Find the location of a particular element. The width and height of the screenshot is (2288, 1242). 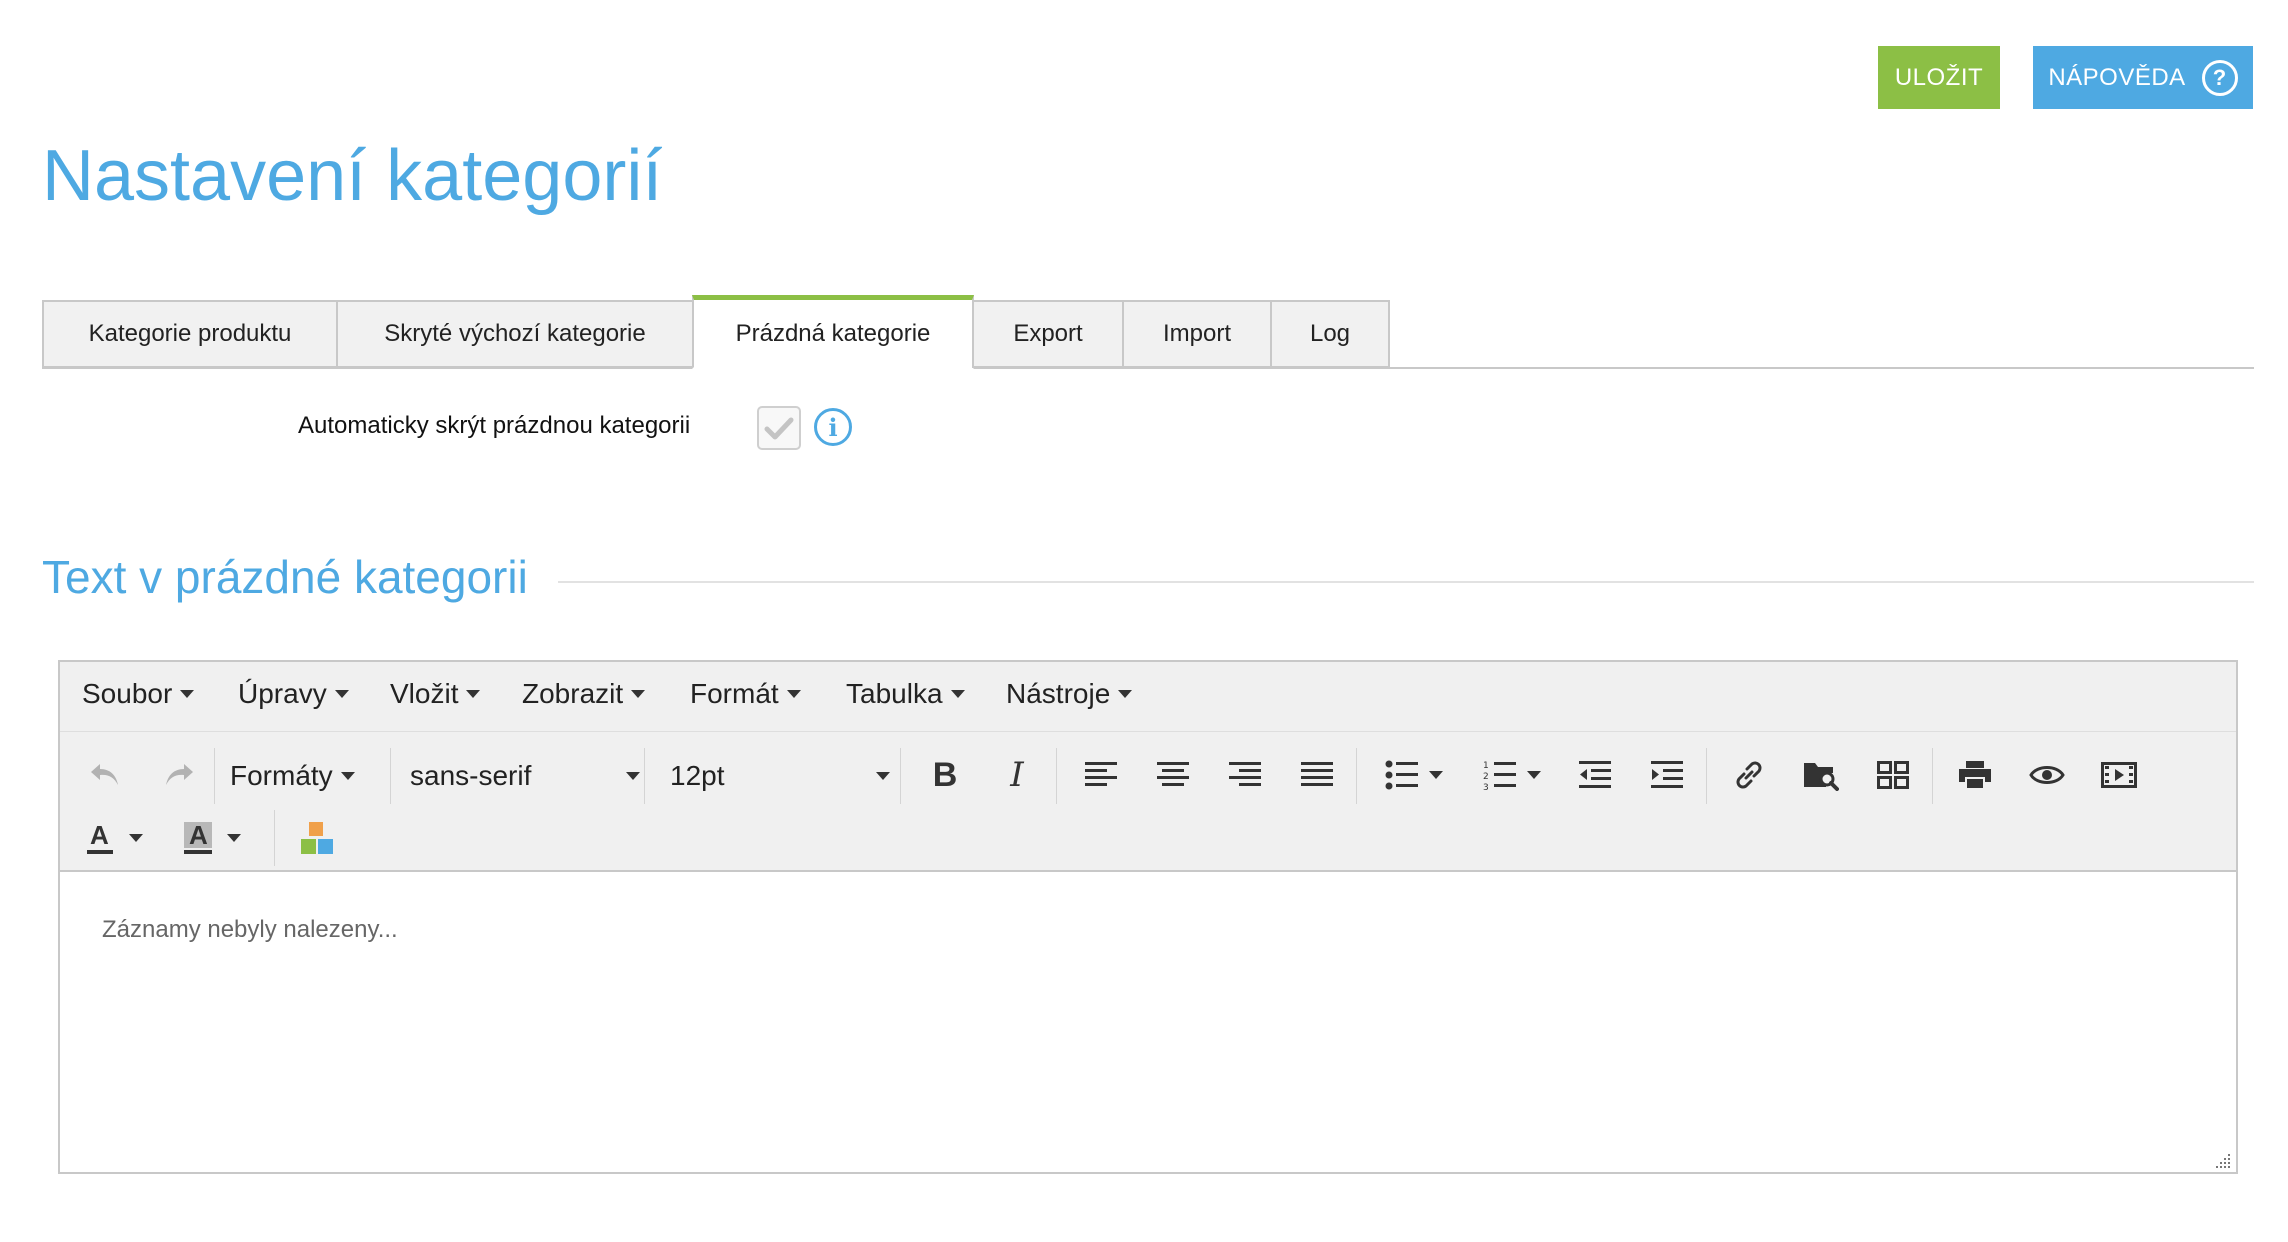

italic-icon: I is located at coordinates (1017, 775).